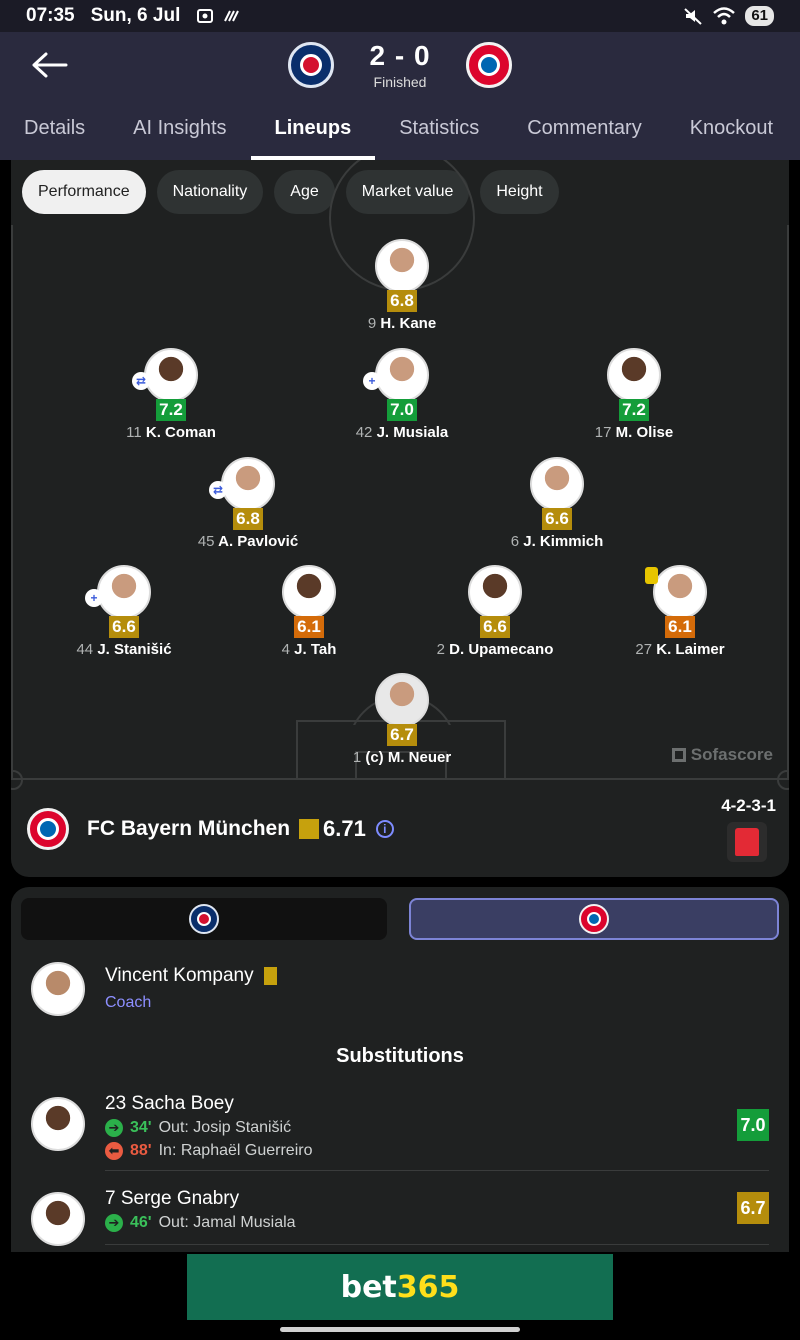  Describe the element at coordinates (309, 627) in the screenshot. I see `player-rating: 6.1` at that location.